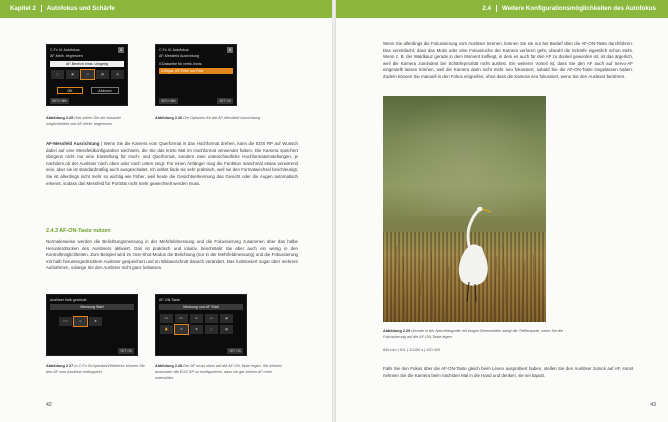  I want to click on caption-label: Abbildung 2.27, so click(60, 366).